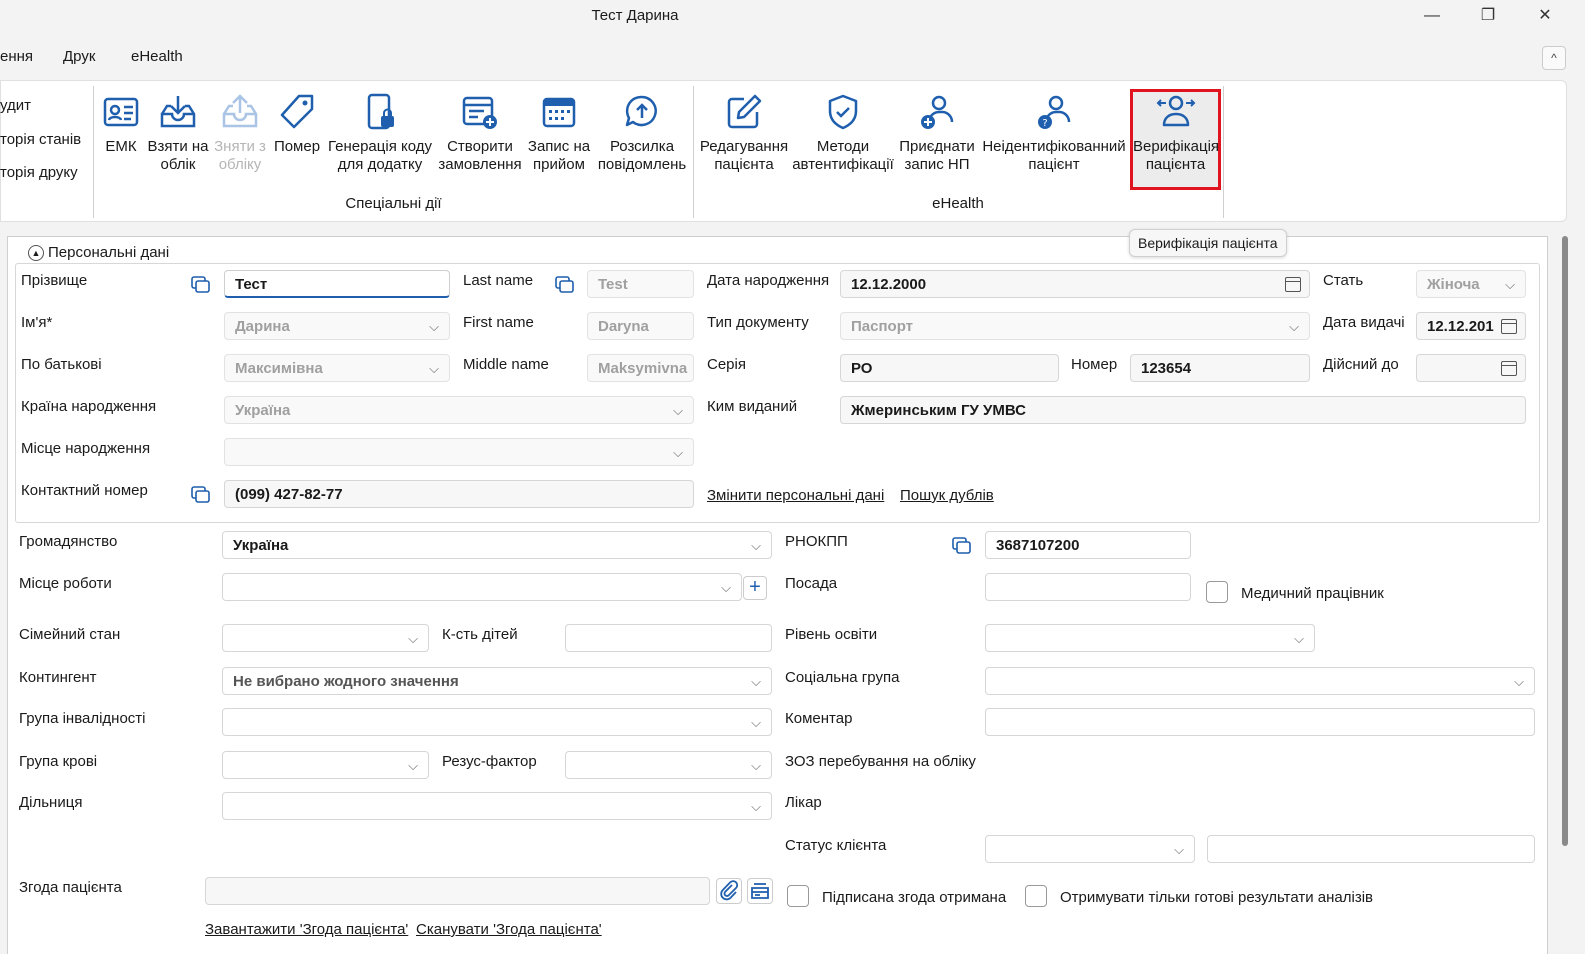  What do you see at coordinates (1371, 849) in the screenshot?
I see `client-status-extra-input` at bounding box center [1371, 849].